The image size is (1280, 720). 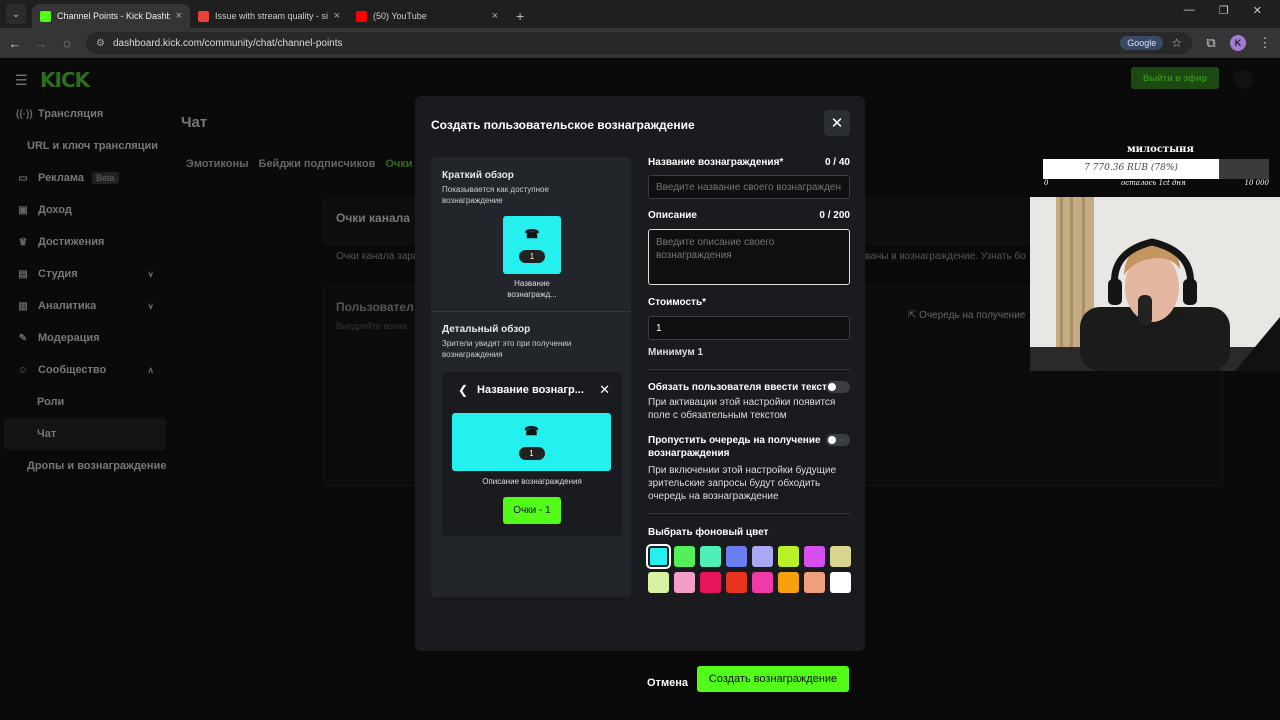 I want to click on sidebar-item-roles: Роли, so click(x=85, y=402).